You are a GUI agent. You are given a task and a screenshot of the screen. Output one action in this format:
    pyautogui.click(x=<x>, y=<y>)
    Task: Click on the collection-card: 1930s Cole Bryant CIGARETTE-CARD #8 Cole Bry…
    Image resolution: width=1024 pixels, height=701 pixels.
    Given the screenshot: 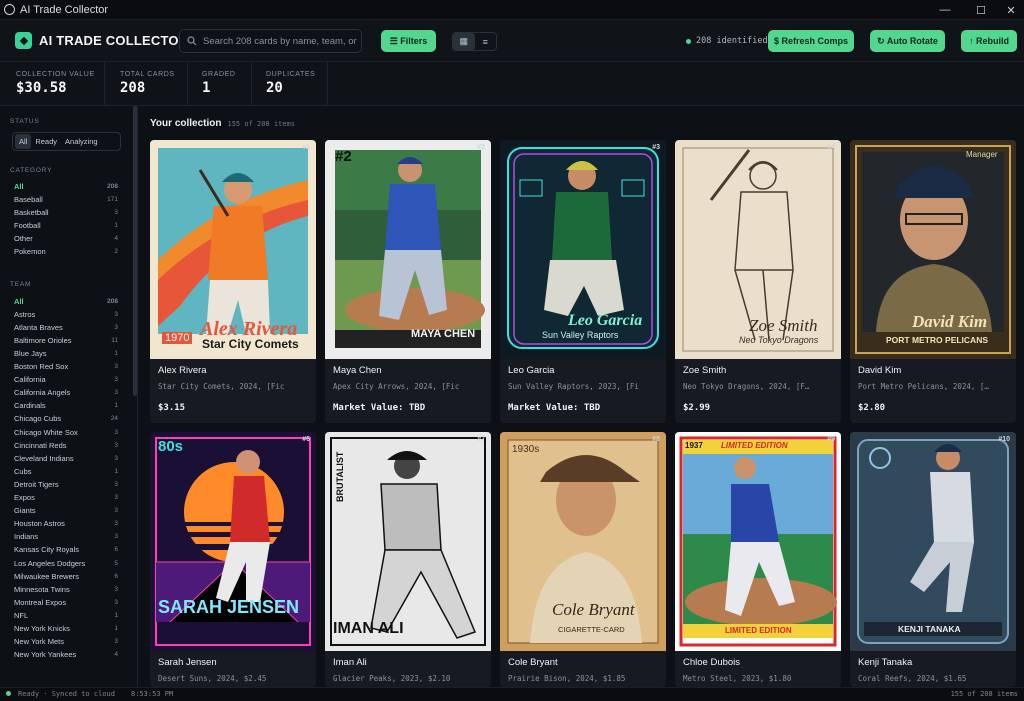 What is the action you would take?
    pyautogui.click(x=583, y=559)
    